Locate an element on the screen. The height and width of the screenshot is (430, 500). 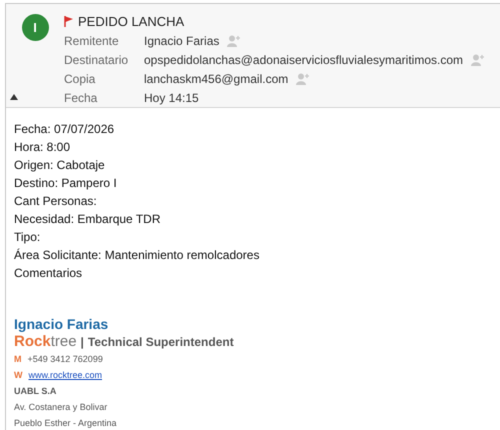
job-title: Technical Superintendent is located at coordinates (161, 342).